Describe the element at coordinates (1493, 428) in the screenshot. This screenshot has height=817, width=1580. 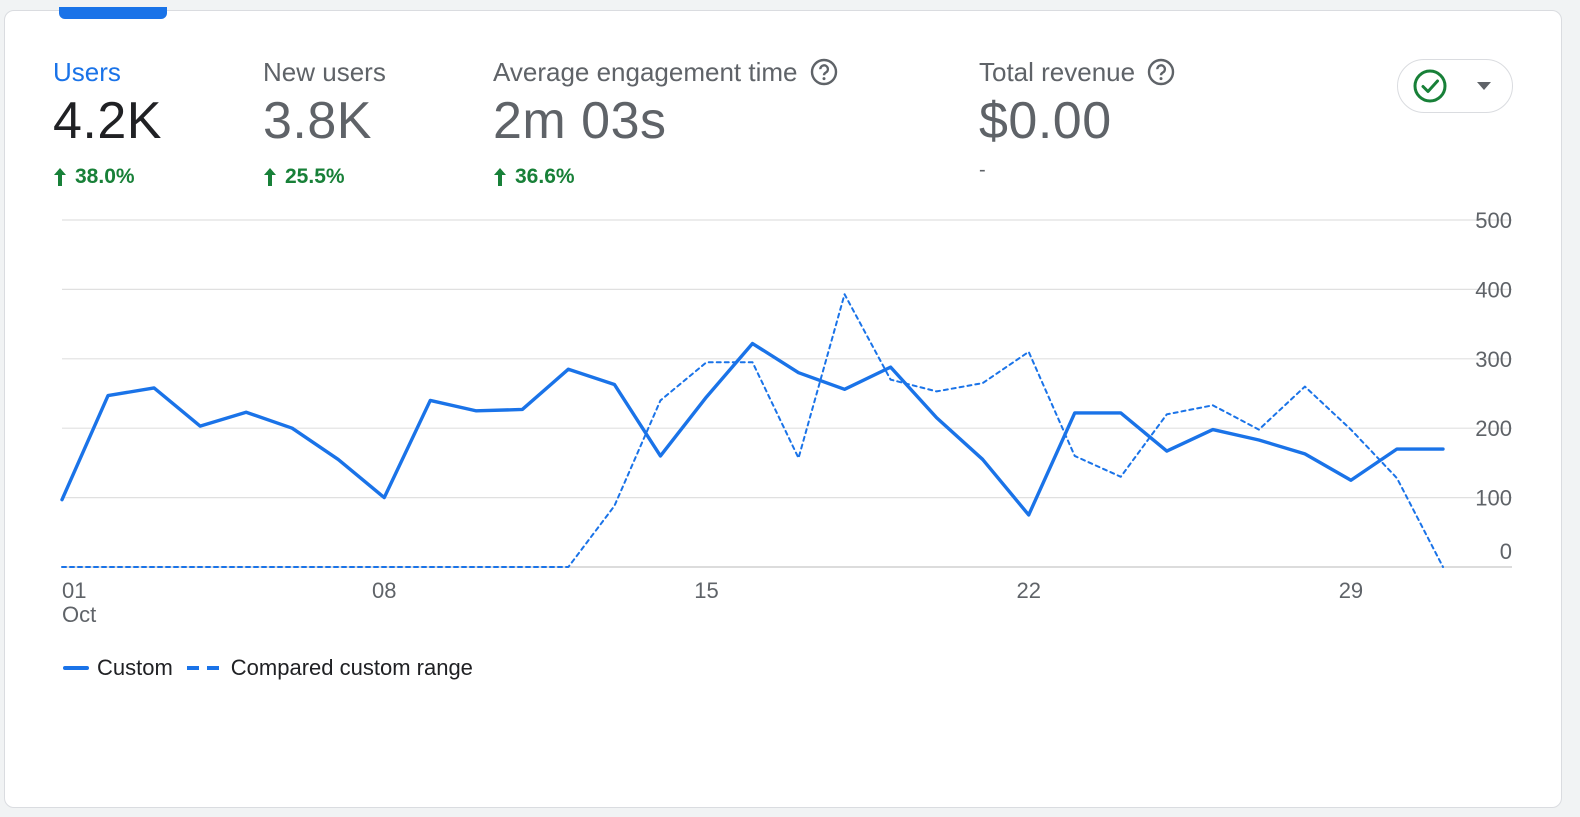
I see `y-tick-label: 200` at that location.